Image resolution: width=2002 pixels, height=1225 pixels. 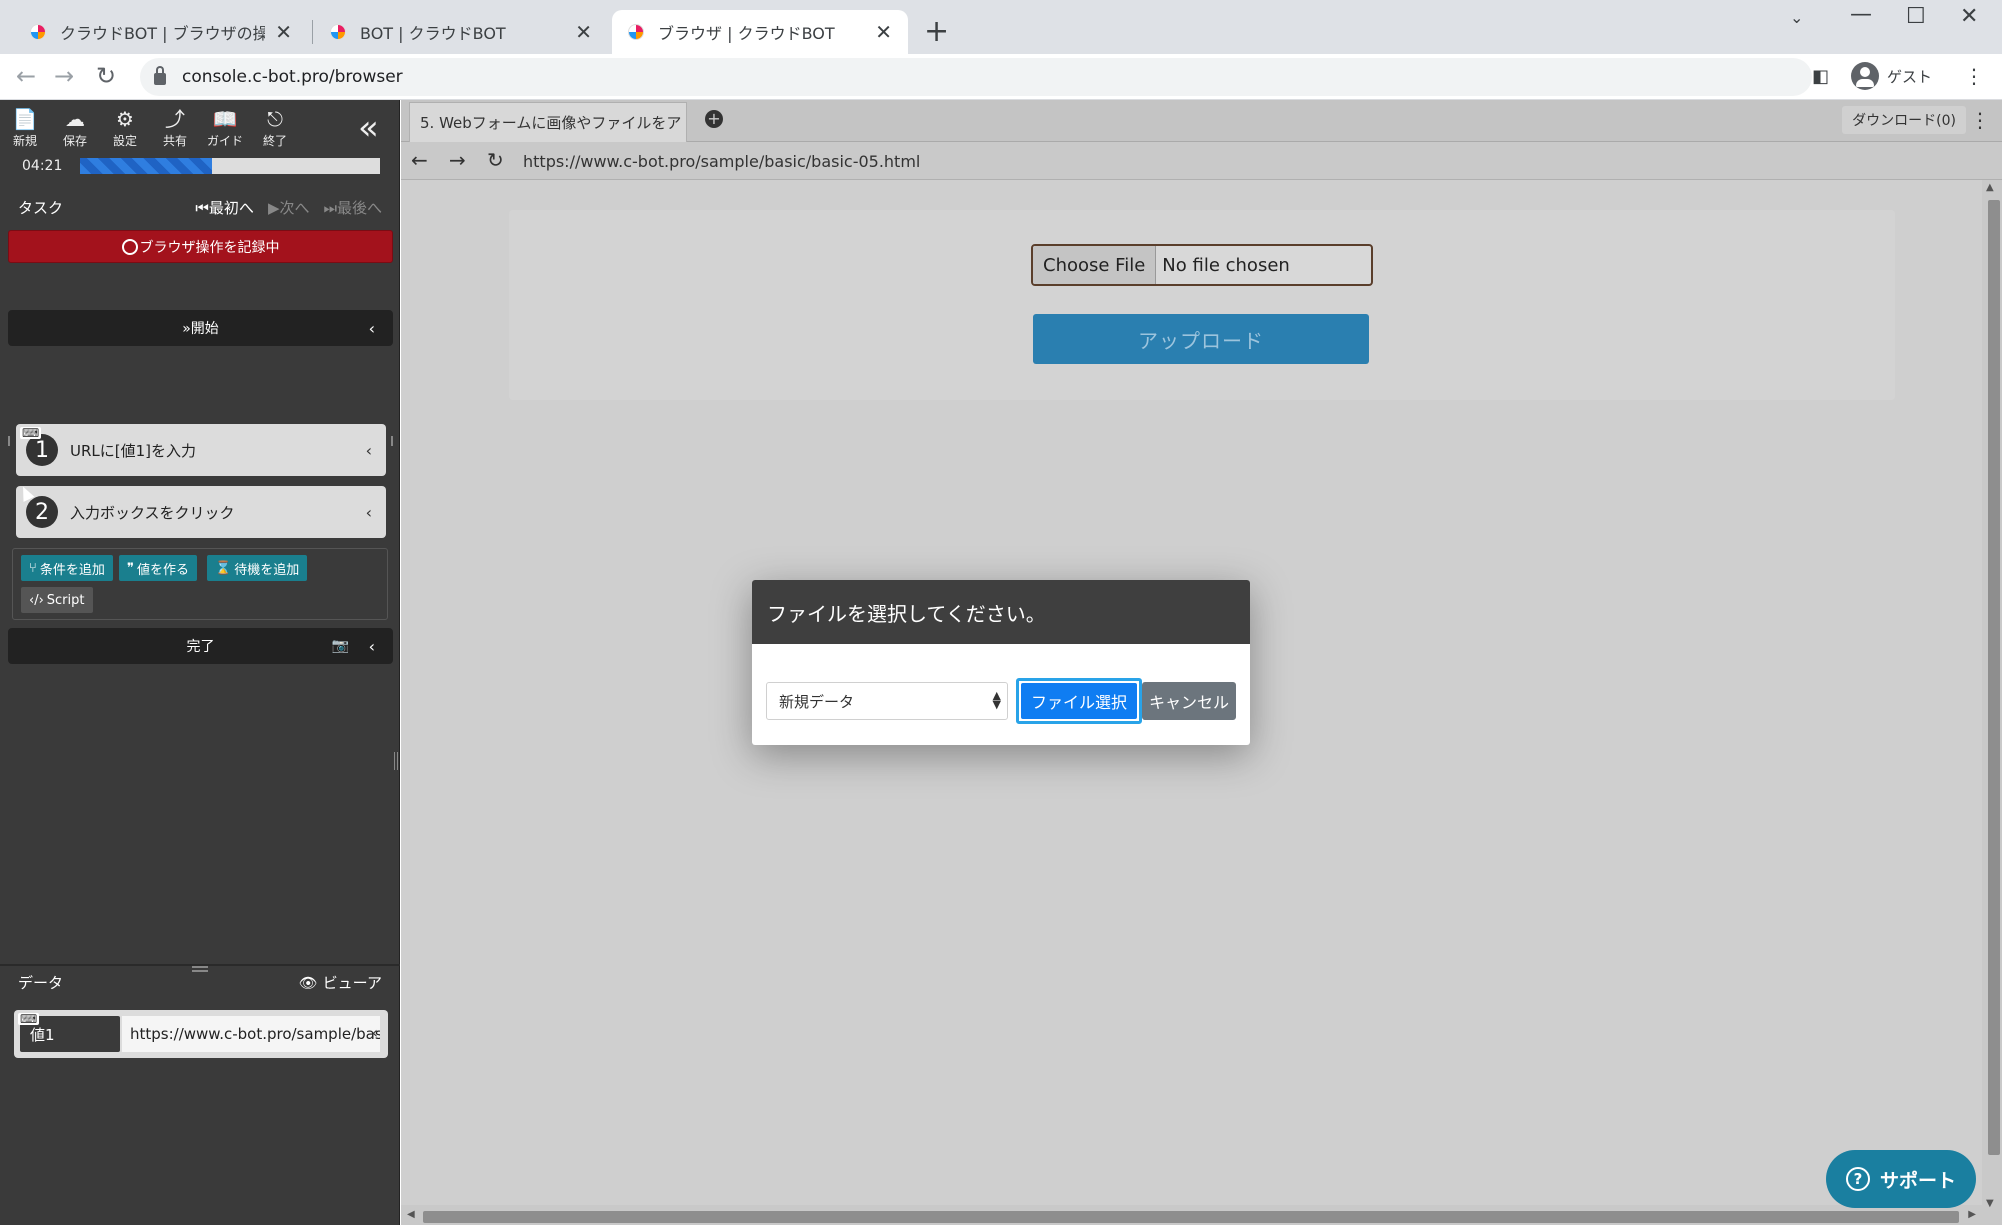 What do you see at coordinates (1201, 339) in the screenshot?
I see `upload-button: アップロード` at bounding box center [1201, 339].